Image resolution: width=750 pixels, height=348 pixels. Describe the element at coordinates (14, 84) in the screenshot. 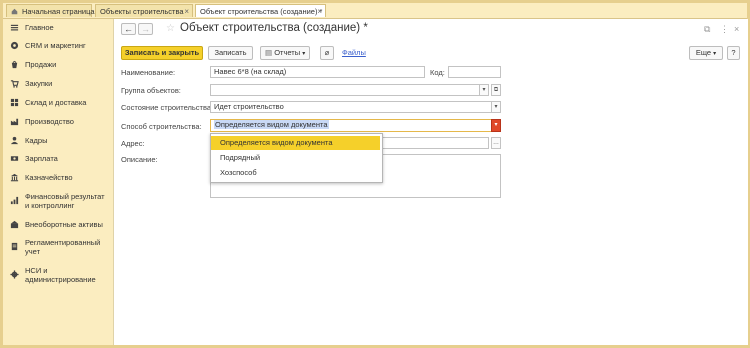

I see `purchases-icon` at that location.